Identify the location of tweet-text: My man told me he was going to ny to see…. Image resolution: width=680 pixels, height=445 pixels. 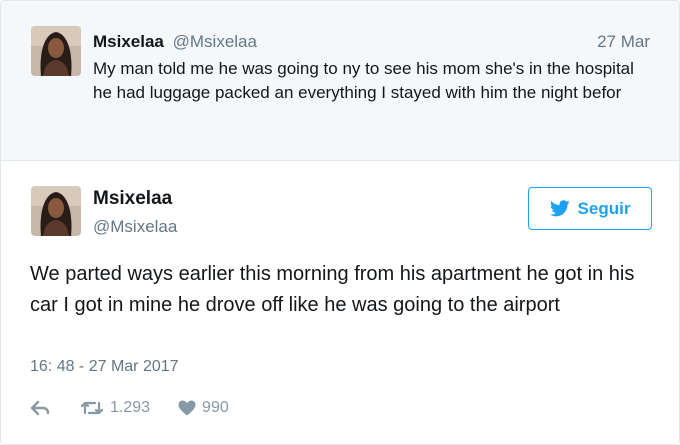
(363, 80).